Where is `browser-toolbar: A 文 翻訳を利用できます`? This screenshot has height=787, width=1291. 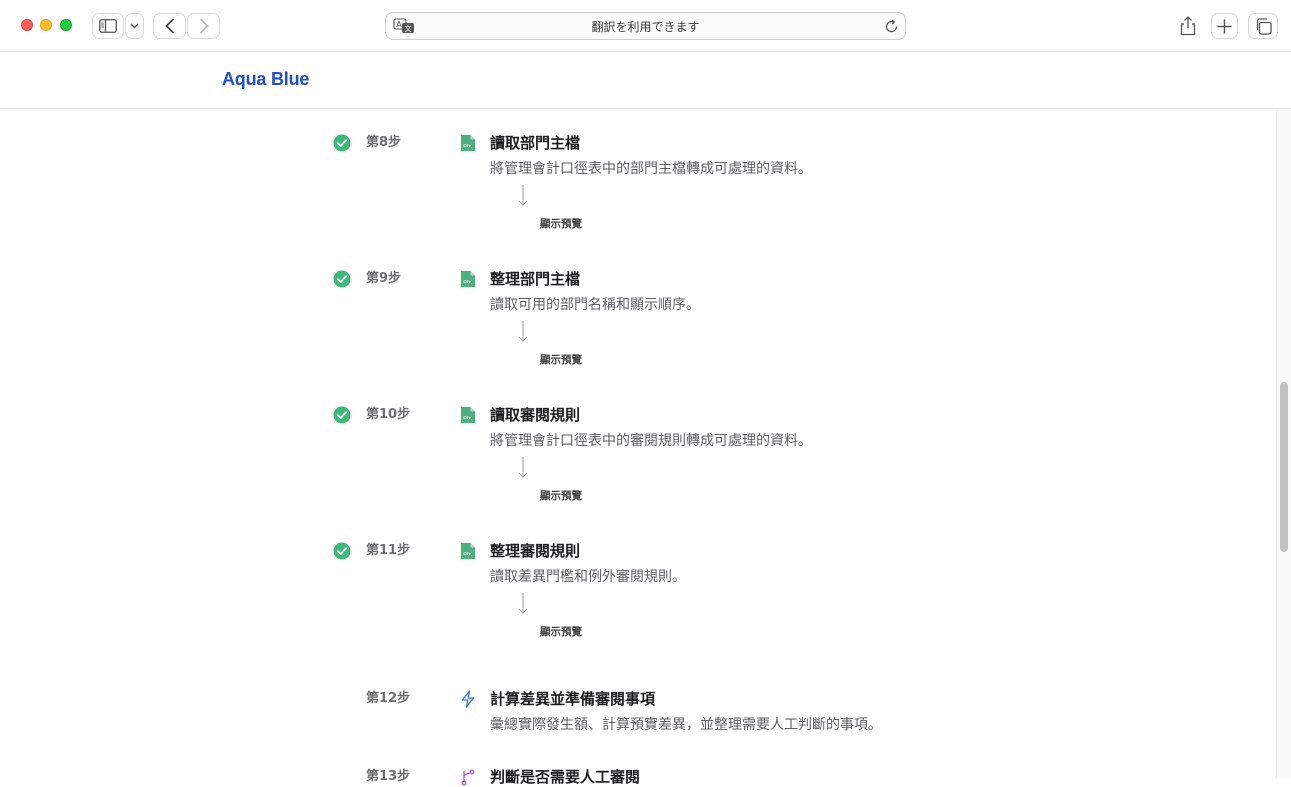
browser-toolbar: A 文 翻訳を利用できます is located at coordinates (645, 26).